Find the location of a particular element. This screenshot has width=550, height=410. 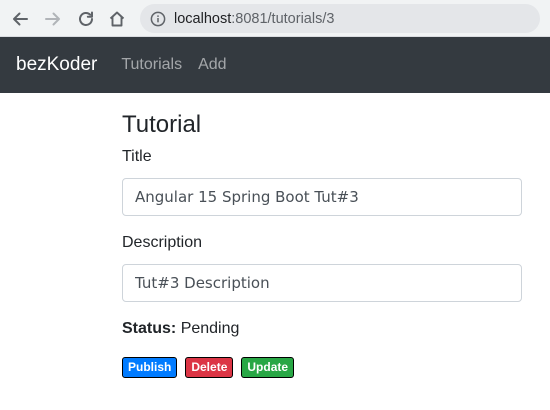

status-row: Status: Pending is located at coordinates (322, 329).